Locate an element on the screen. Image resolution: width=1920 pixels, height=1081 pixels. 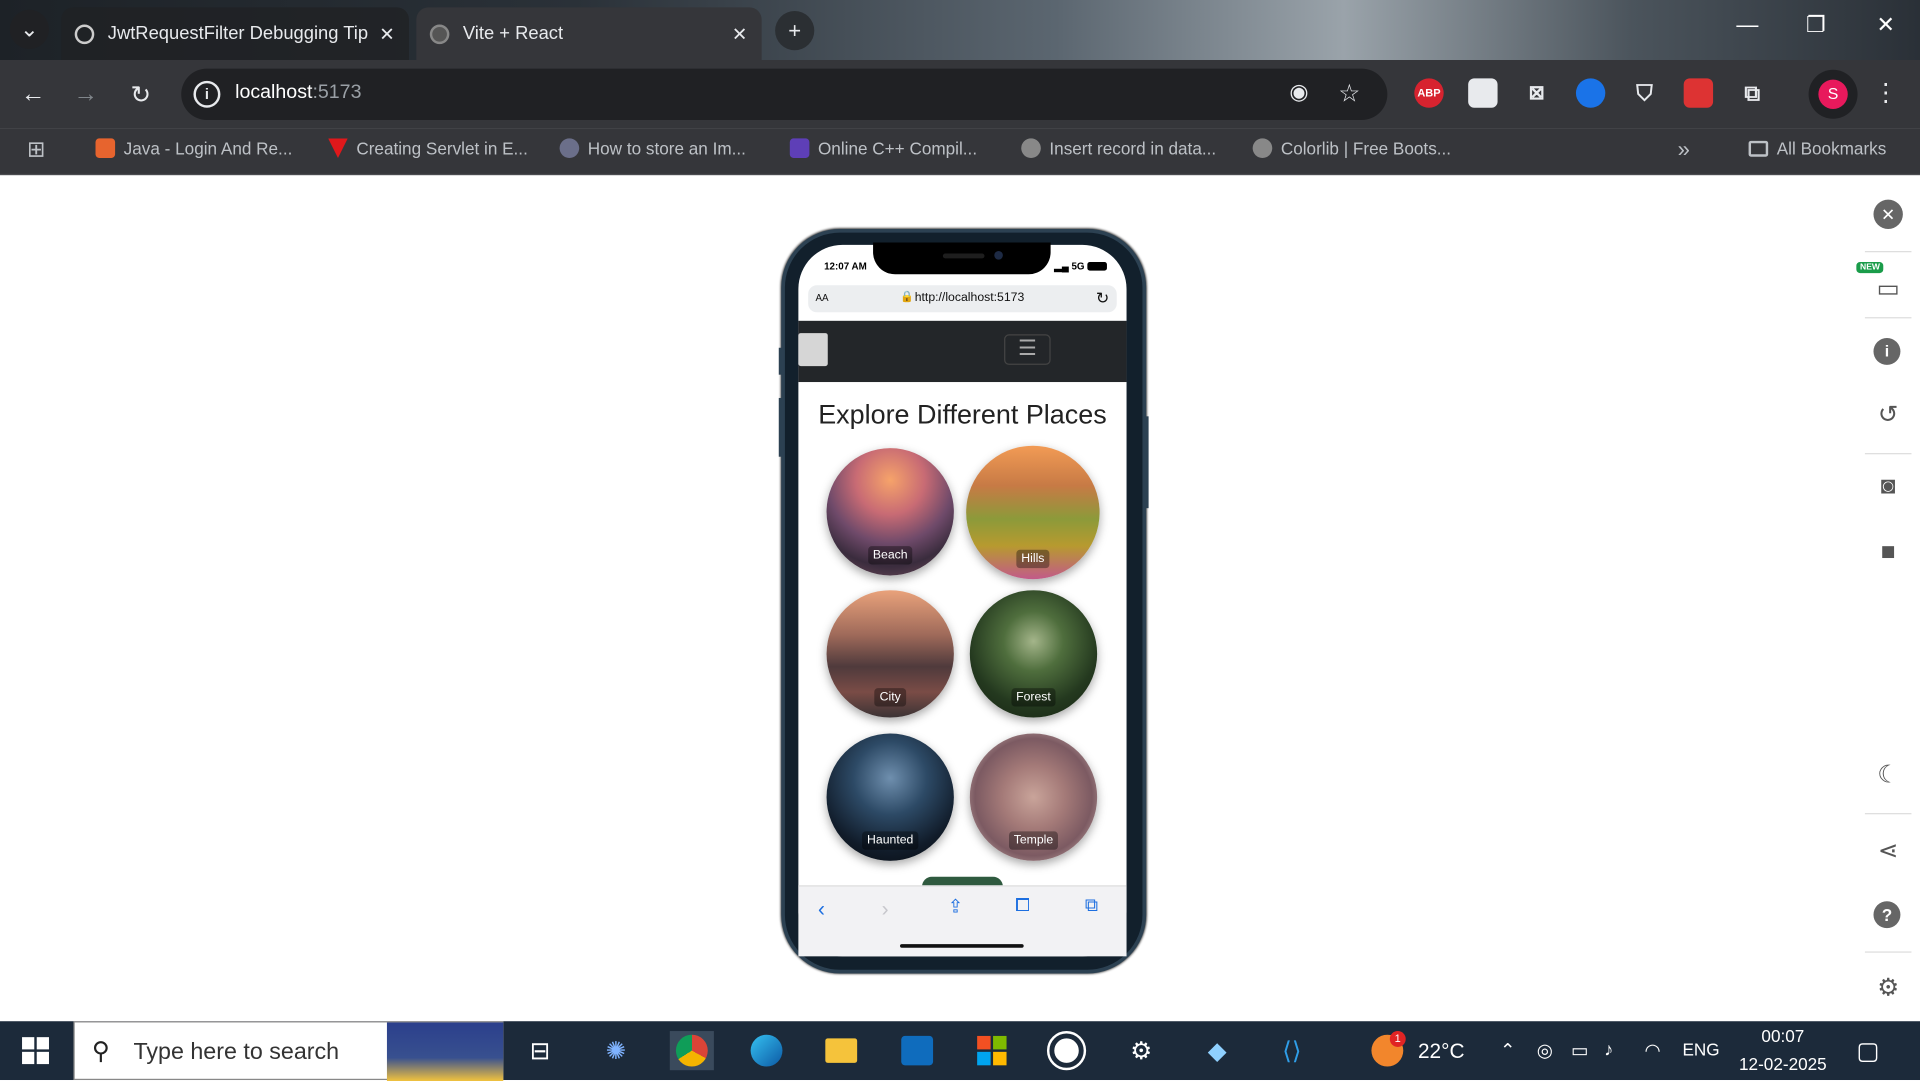
restore-button: ❐ is located at coordinates (1815, 25).